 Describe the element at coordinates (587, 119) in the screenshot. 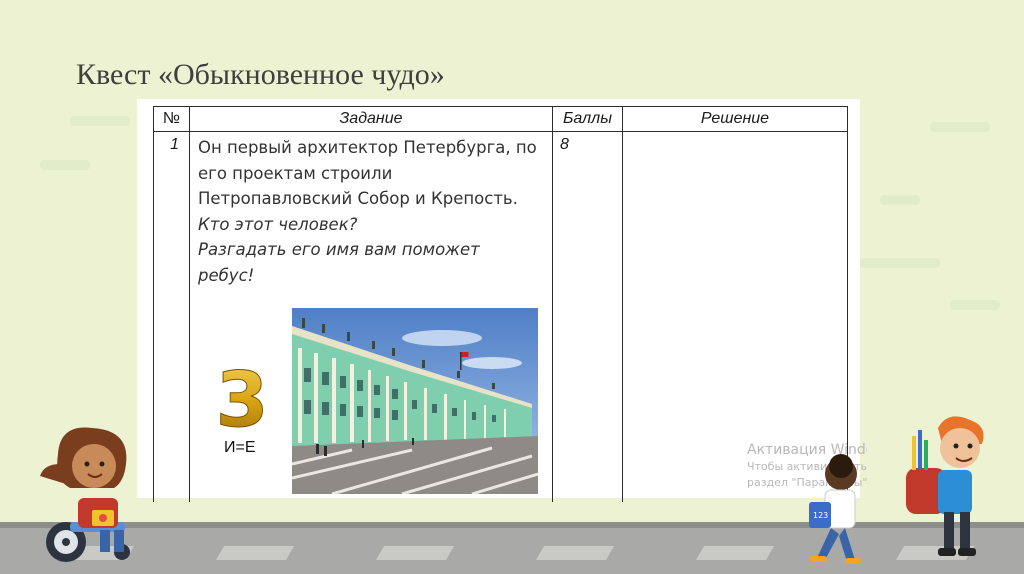

I see `header-points: Баллы` at that location.